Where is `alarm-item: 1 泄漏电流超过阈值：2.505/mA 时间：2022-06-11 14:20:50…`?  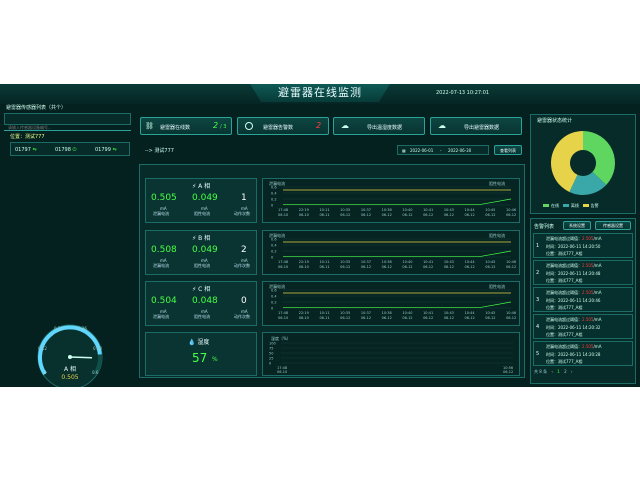
alarm-item: 1 泄漏电流超过阈值：2.505/mA 时间：2022-06-11 14:20:50… is located at coordinates (583, 245).